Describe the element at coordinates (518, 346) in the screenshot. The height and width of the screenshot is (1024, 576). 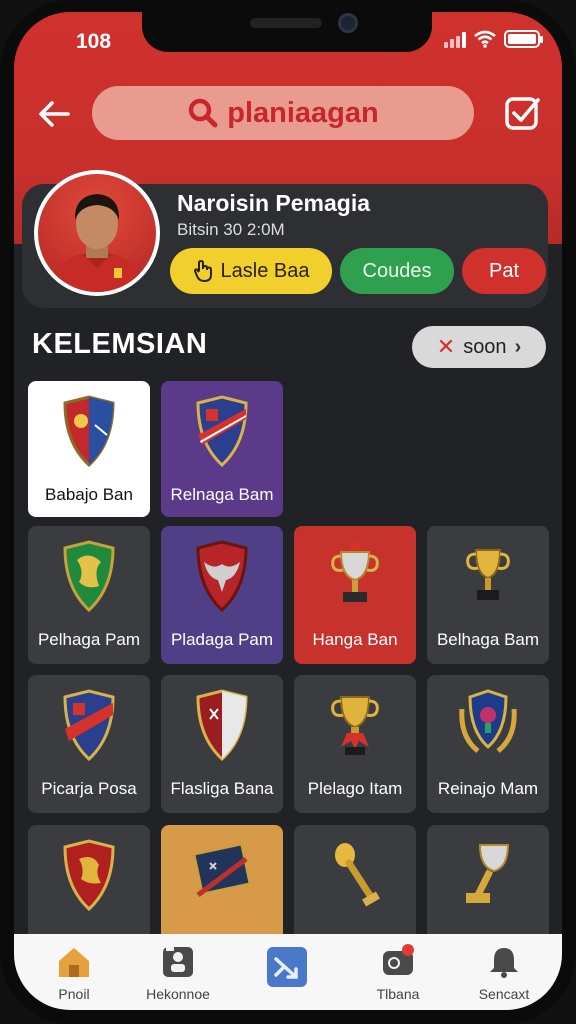
I see `chevron-right-icon: ›` at that location.